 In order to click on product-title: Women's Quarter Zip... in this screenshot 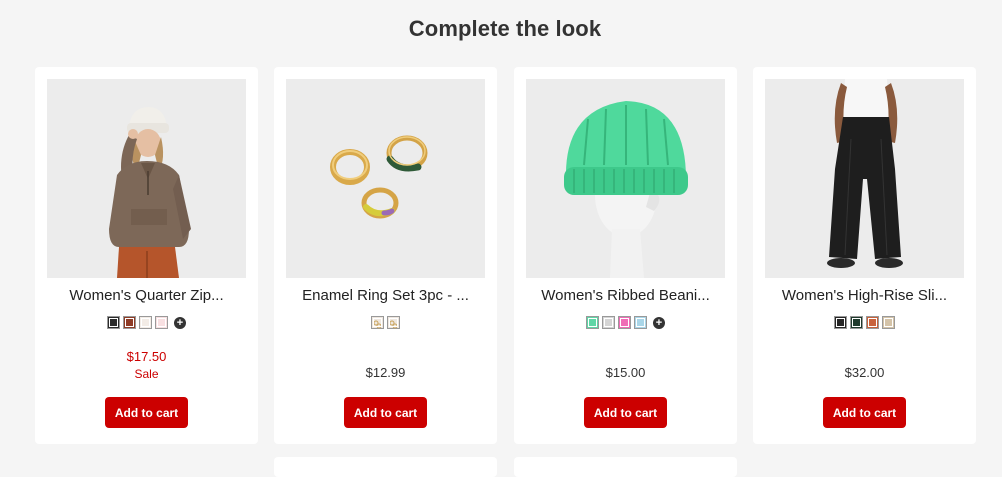, I will do `click(146, 295)`.